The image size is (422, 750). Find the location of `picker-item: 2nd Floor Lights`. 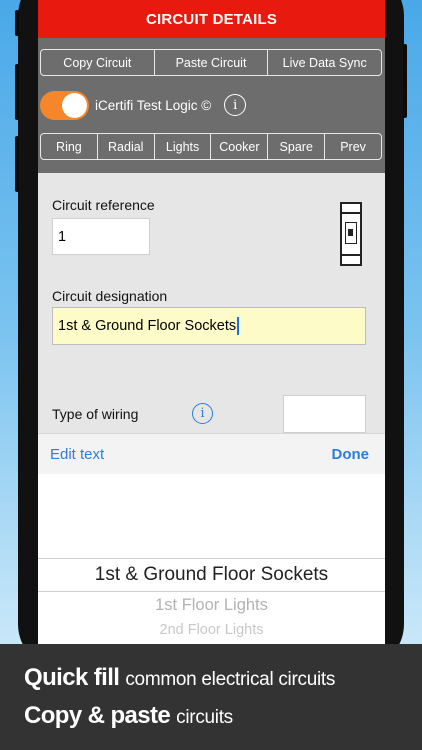

picker-item: 2nd Floor Lights is located at coordinates (211, 630).